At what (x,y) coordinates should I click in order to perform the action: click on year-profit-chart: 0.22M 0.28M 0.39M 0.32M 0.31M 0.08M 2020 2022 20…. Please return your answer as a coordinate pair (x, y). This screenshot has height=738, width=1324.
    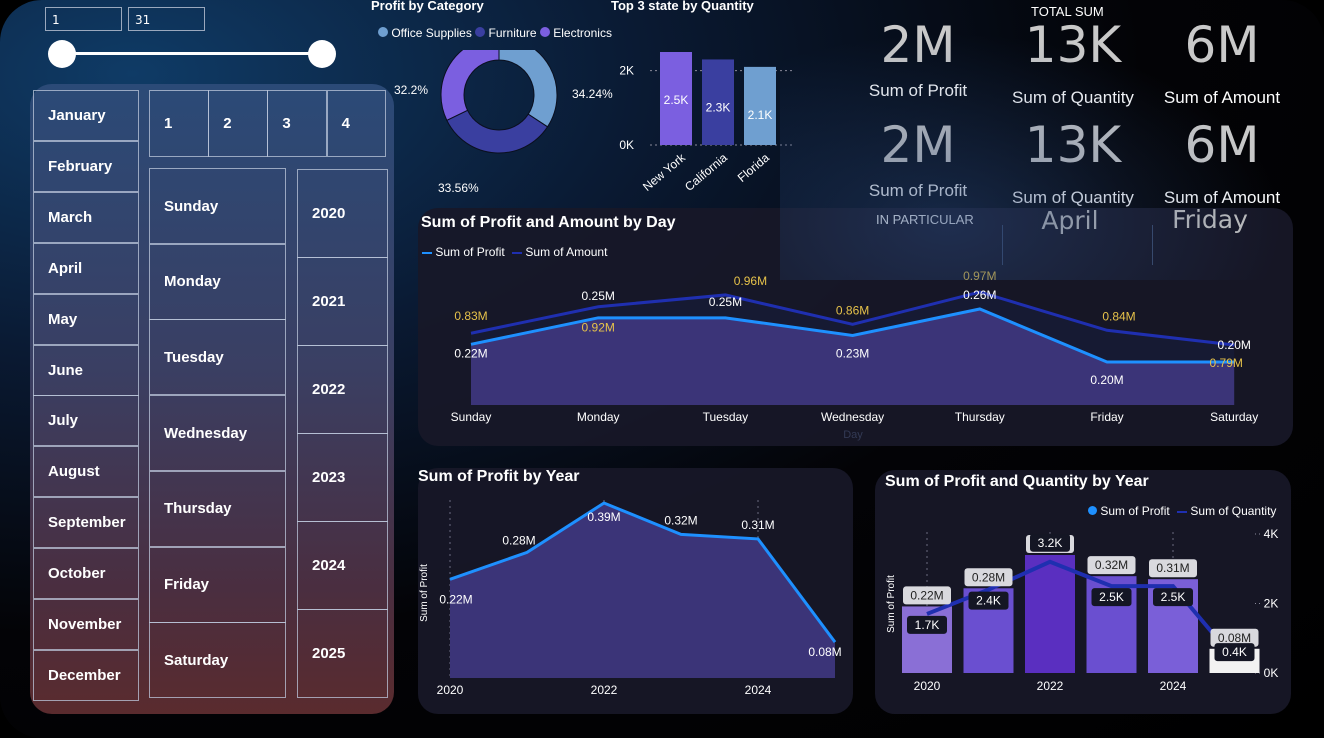
    Looking at the image, I should click on (635, 601).